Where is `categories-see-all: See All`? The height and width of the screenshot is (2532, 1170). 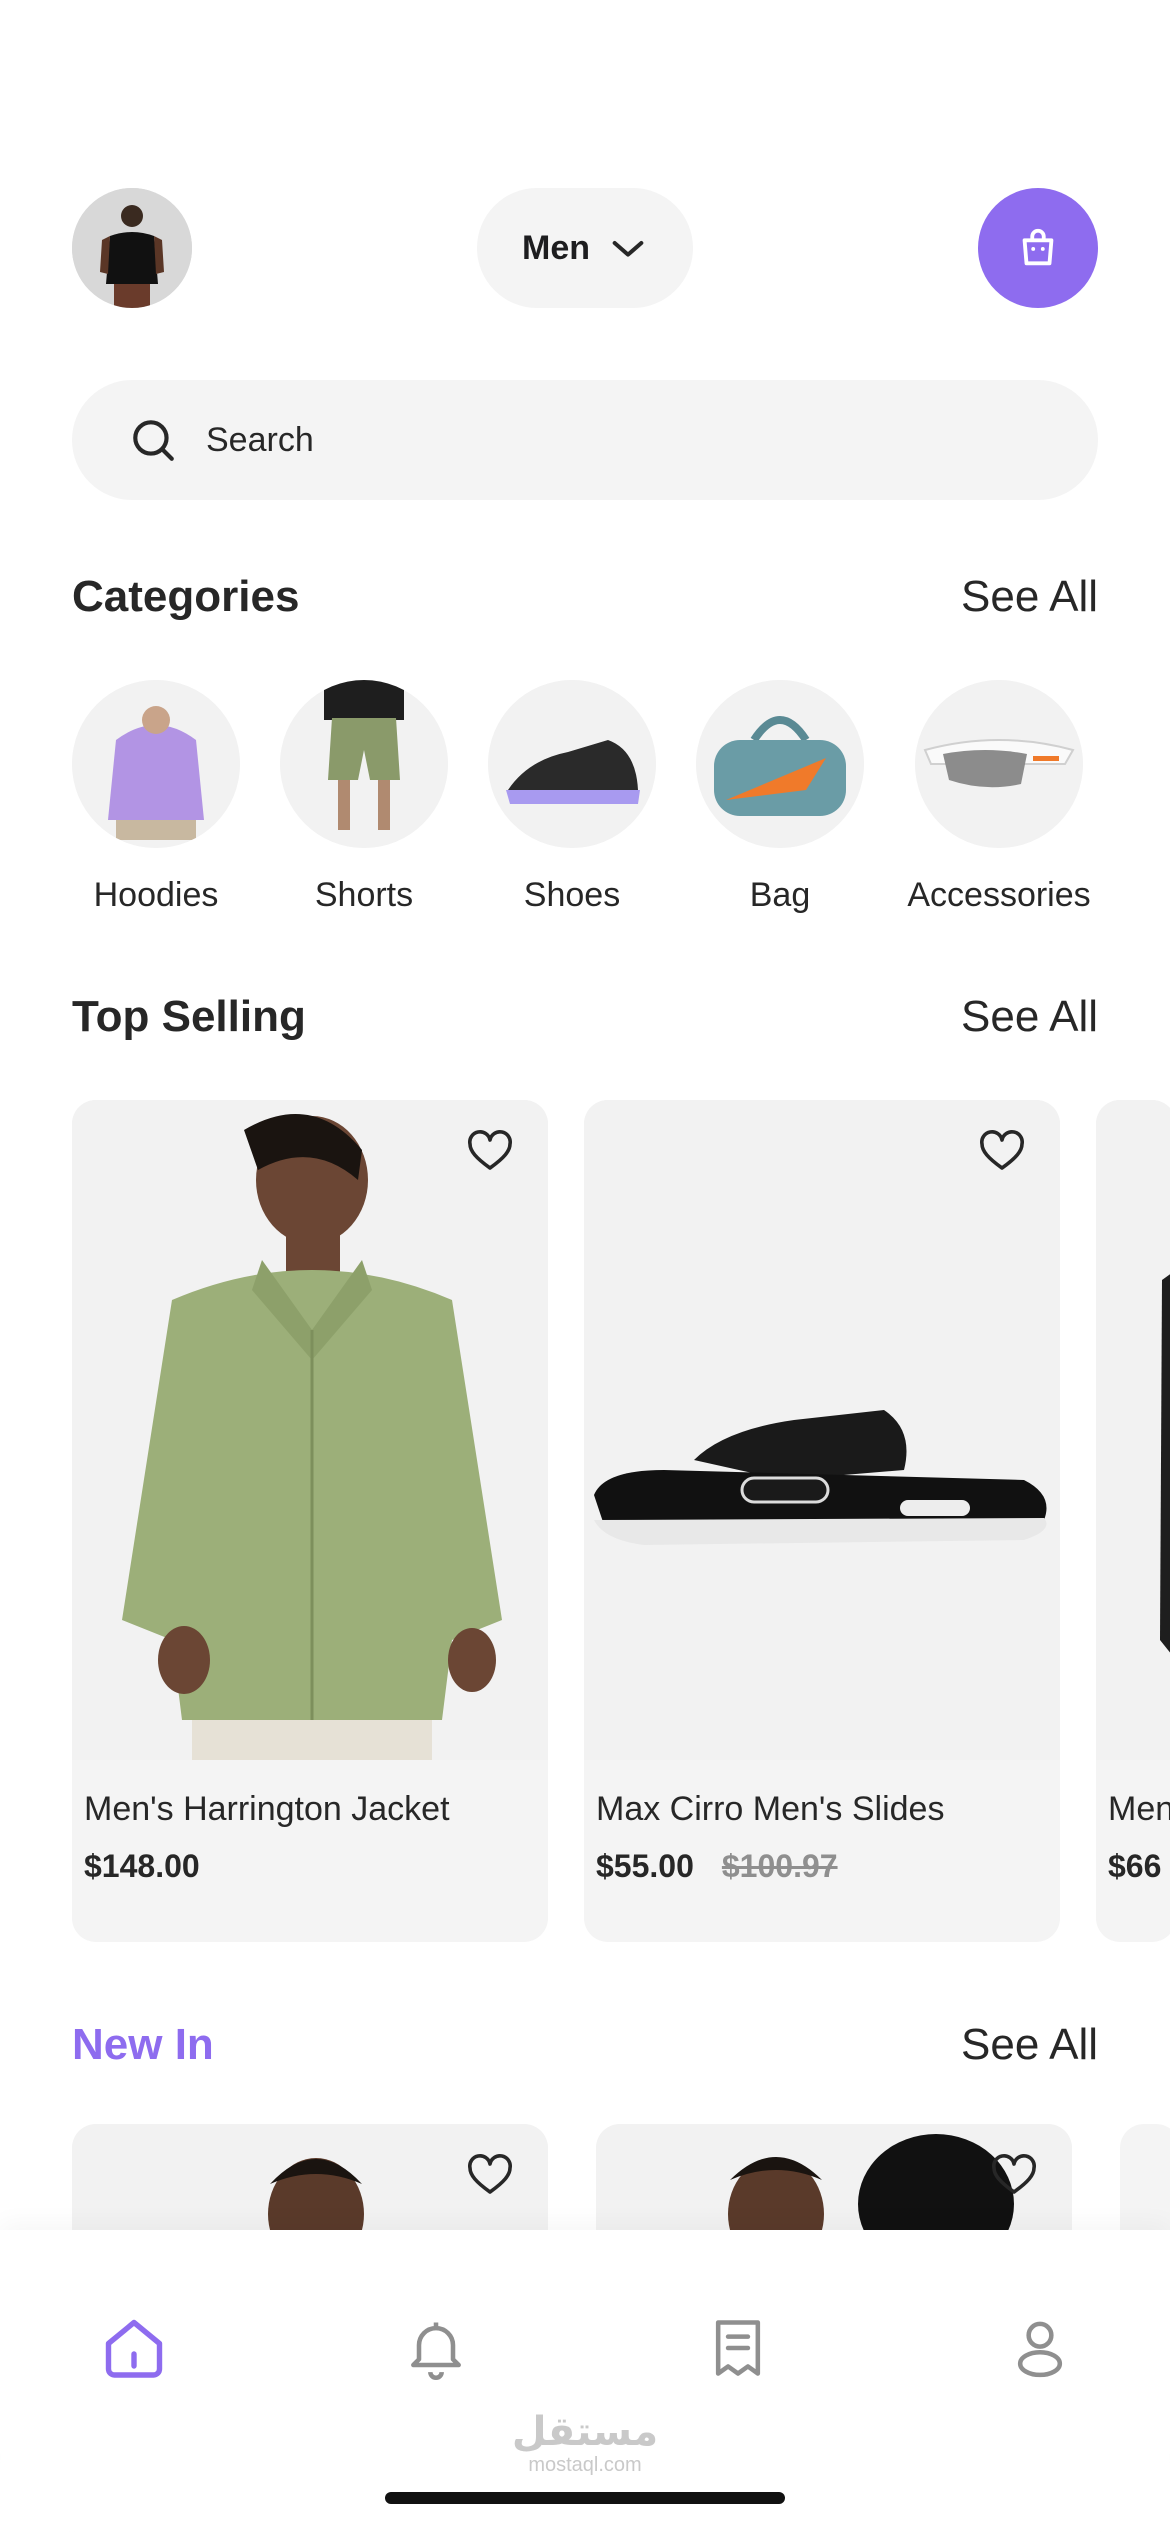
categories-see-all: See All is located at coordinates (1029, 597).